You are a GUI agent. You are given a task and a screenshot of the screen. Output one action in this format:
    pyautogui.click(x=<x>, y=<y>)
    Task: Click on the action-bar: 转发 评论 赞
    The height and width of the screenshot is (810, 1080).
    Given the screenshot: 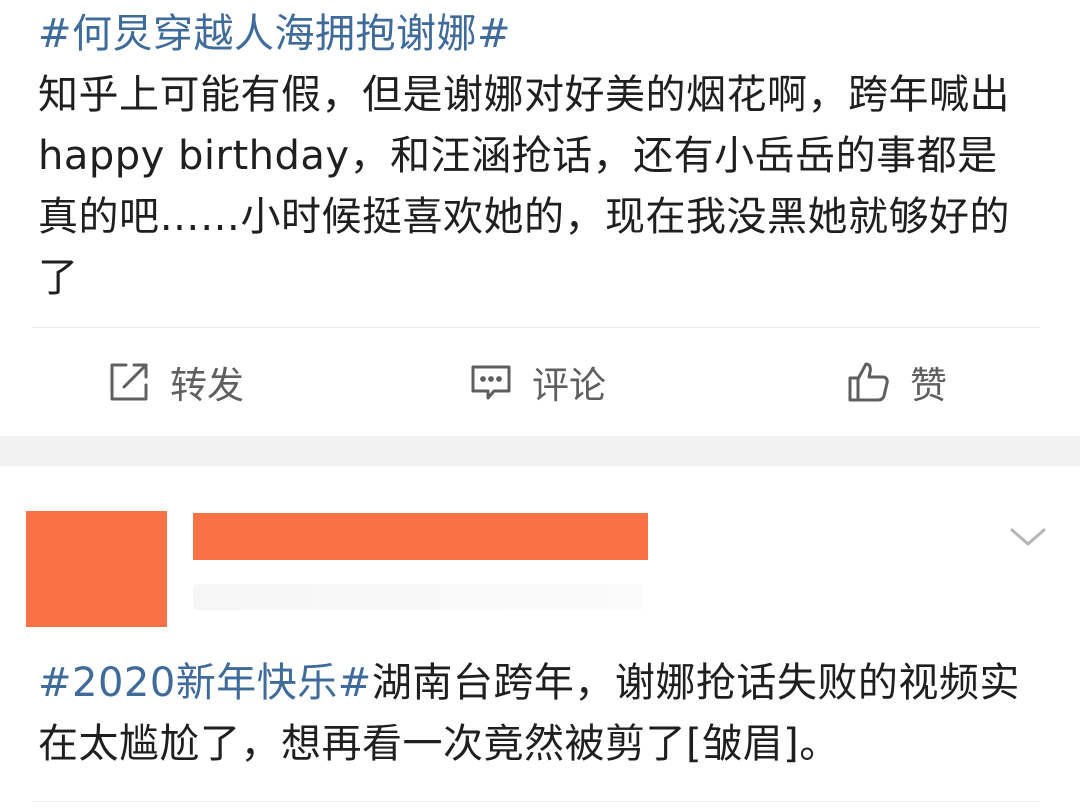 What is the action you would take?
    pyautogui.click(x=540, y=382)
    